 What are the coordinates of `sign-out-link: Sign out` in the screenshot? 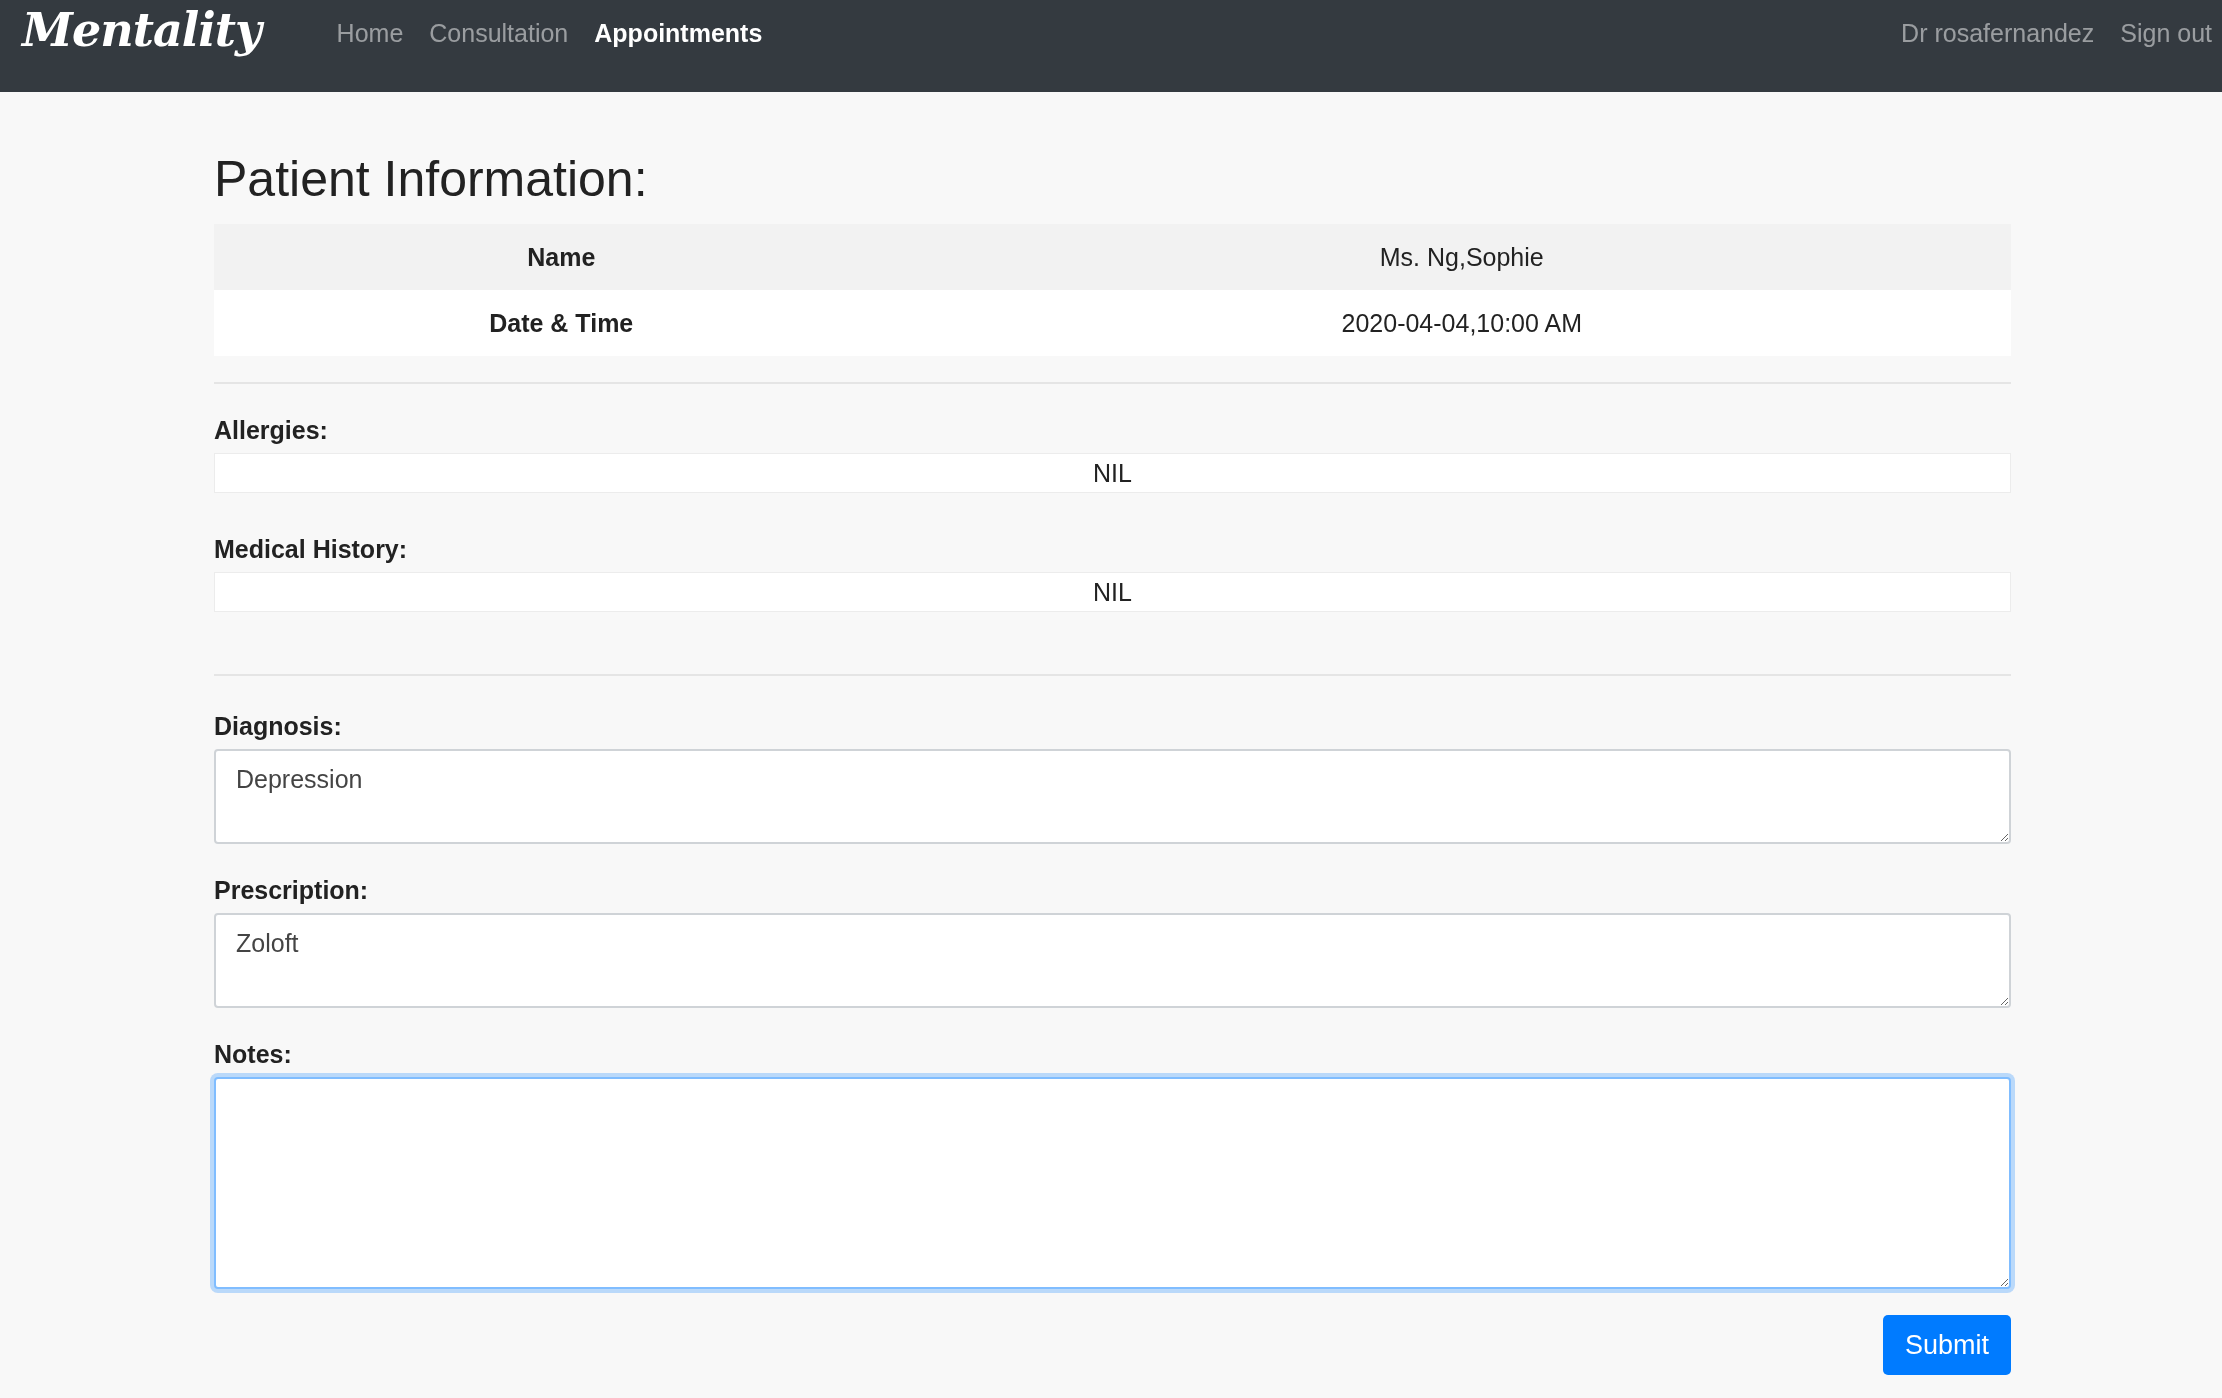 It's located at (2166, 33).